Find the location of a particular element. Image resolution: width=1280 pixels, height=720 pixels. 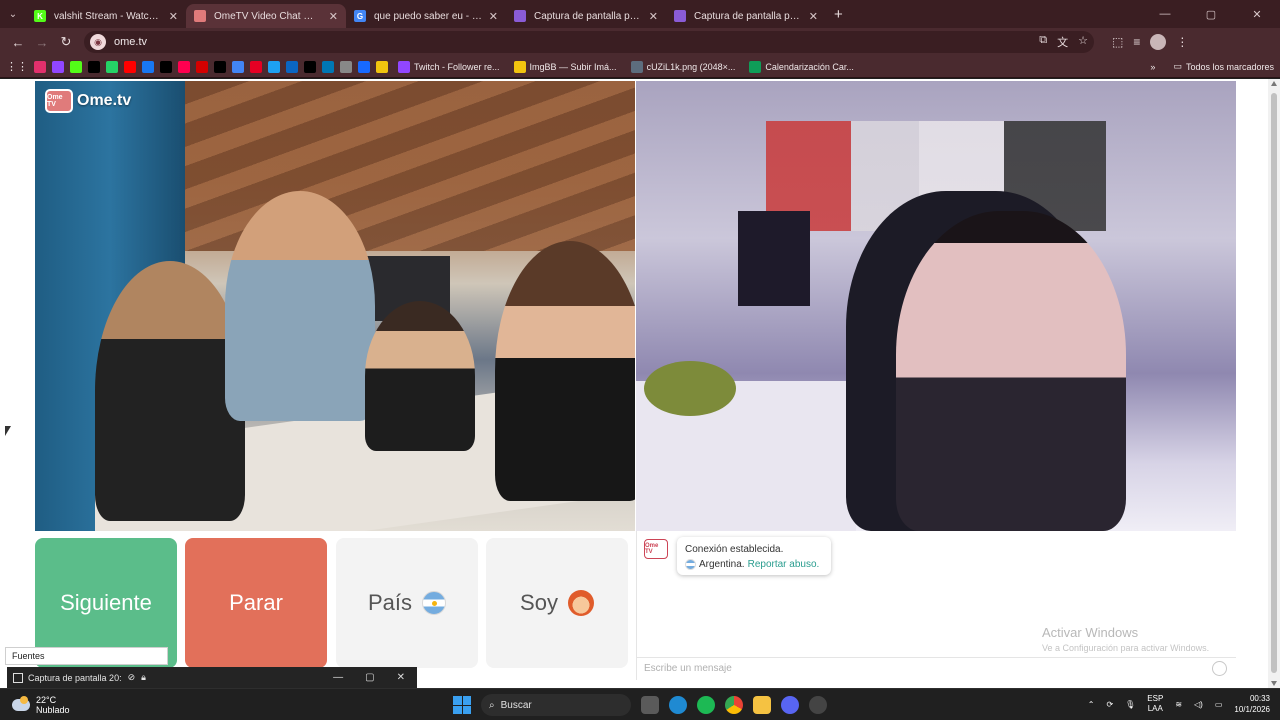

task-view-icon is located at coordinates (650, 705).